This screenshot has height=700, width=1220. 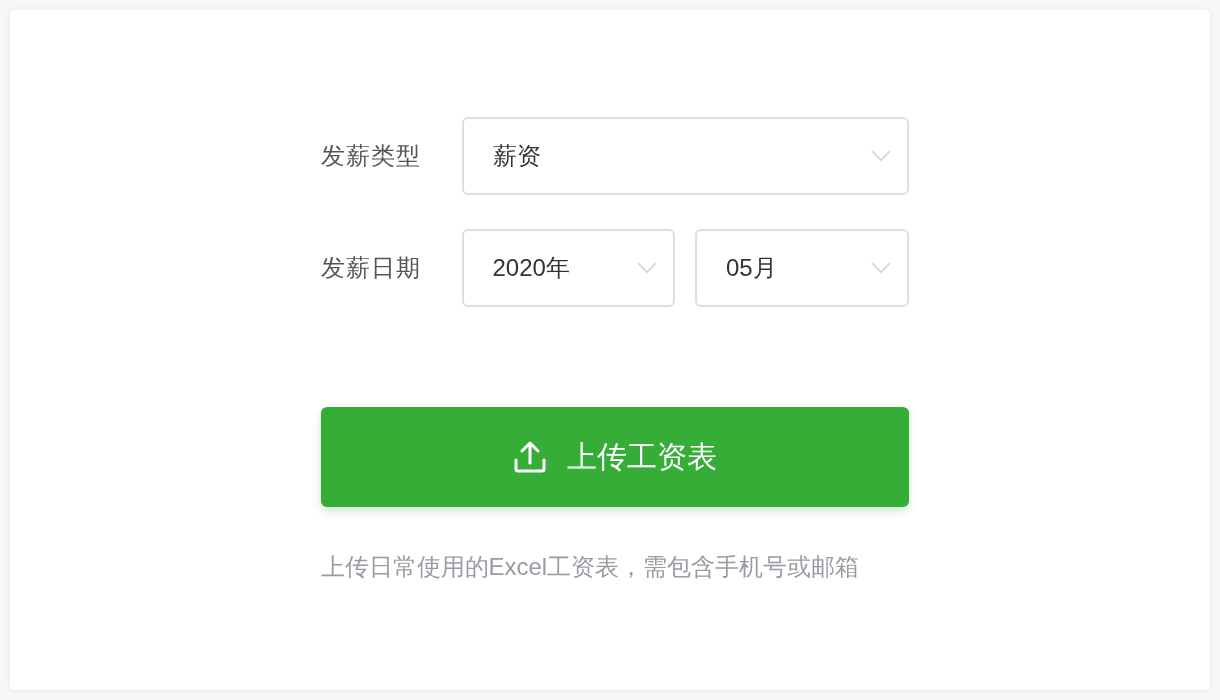 I want to click on hint-text: 上传日常使用的Excel工资表，需包含手机号或邮箱, so click(x=590, y=567).